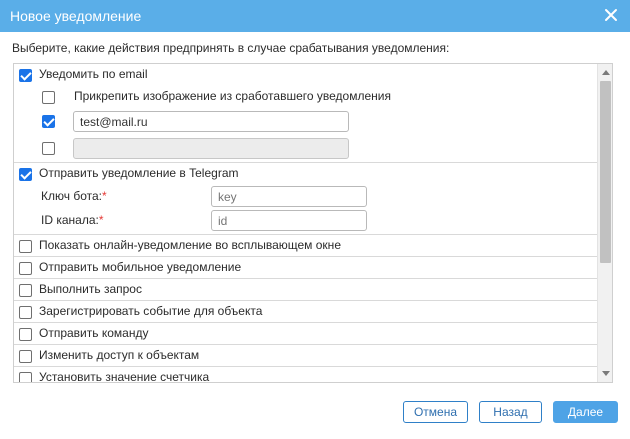 The height and width of the screenshot is (439, 630). I want to click on action-register-event-label: Зарегистрировать событие для объекта, so click(151, 311).